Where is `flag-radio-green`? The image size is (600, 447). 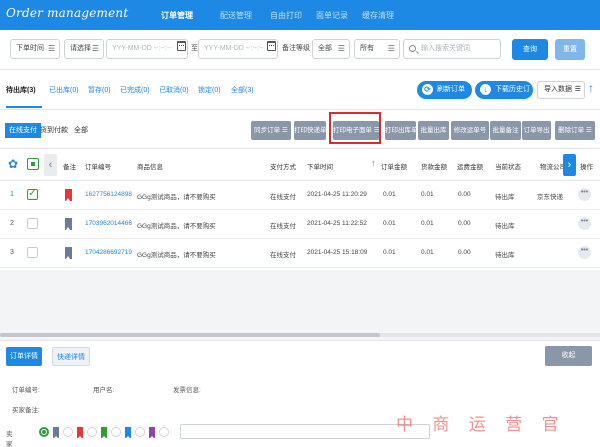
flag-radio-green is located at coordinates (92, 432).